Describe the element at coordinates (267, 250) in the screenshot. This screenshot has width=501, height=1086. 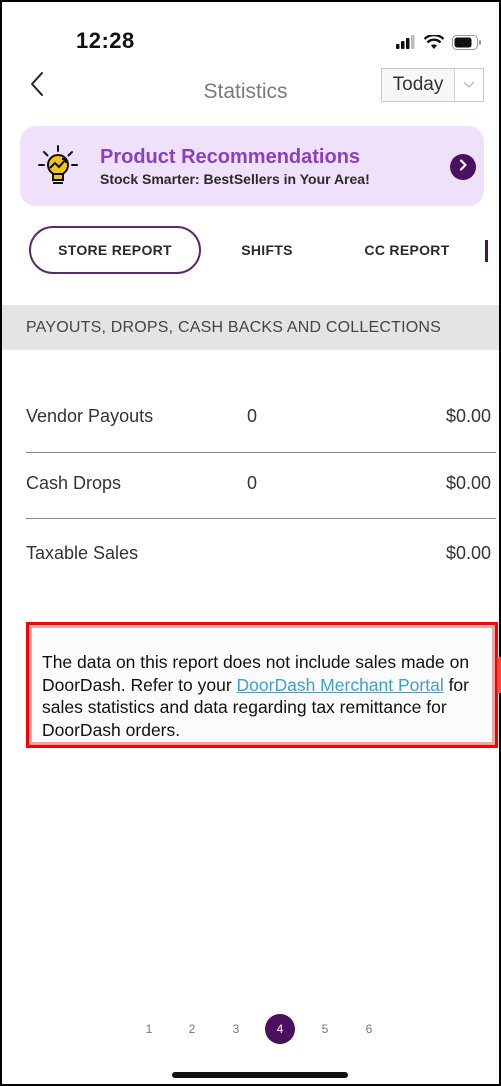
I see `tab-shifts: SHIFTS` at that location.